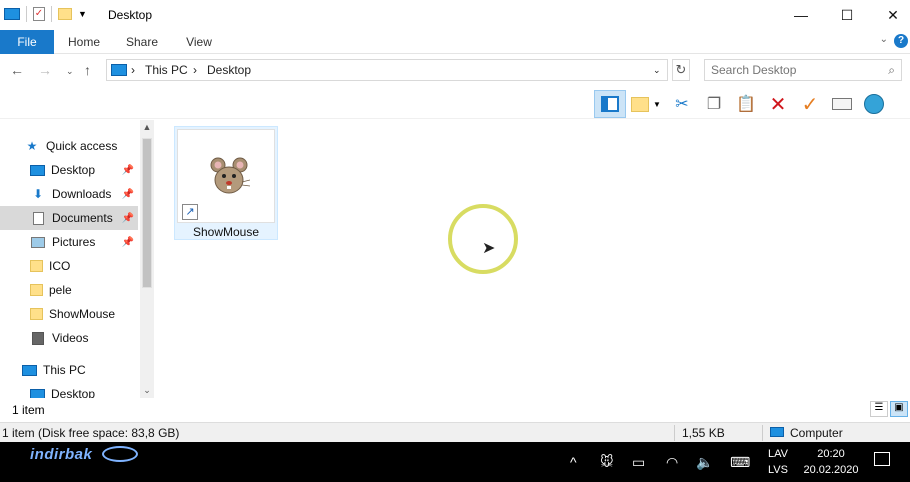 This screenshot has width=910, height=482. I want to click on rename-button: ✓, so click(810, 104).